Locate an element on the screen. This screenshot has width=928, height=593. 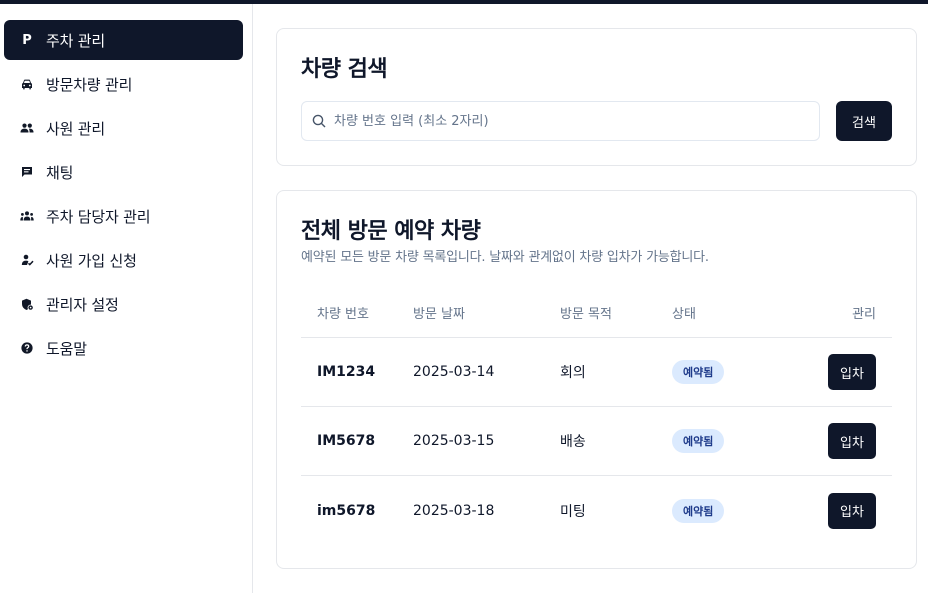
search-field is located at coordinates (560, 121).